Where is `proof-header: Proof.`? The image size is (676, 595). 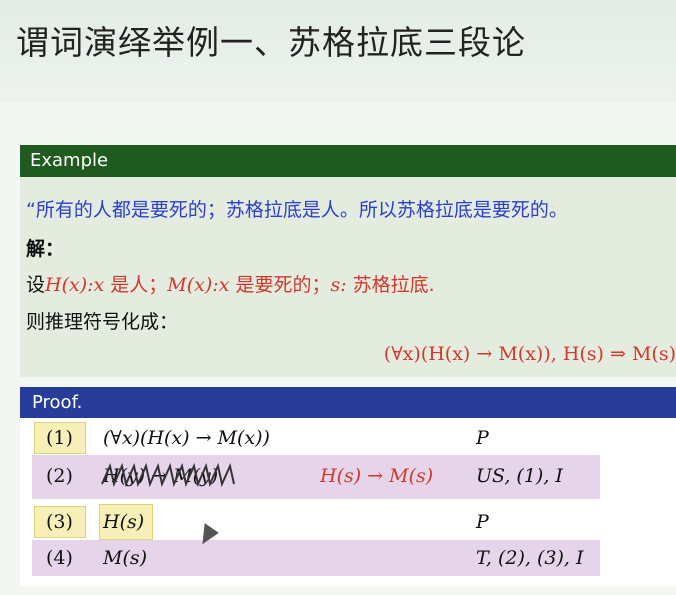 proof-header: Proof. is located at coordinates (348, 402).